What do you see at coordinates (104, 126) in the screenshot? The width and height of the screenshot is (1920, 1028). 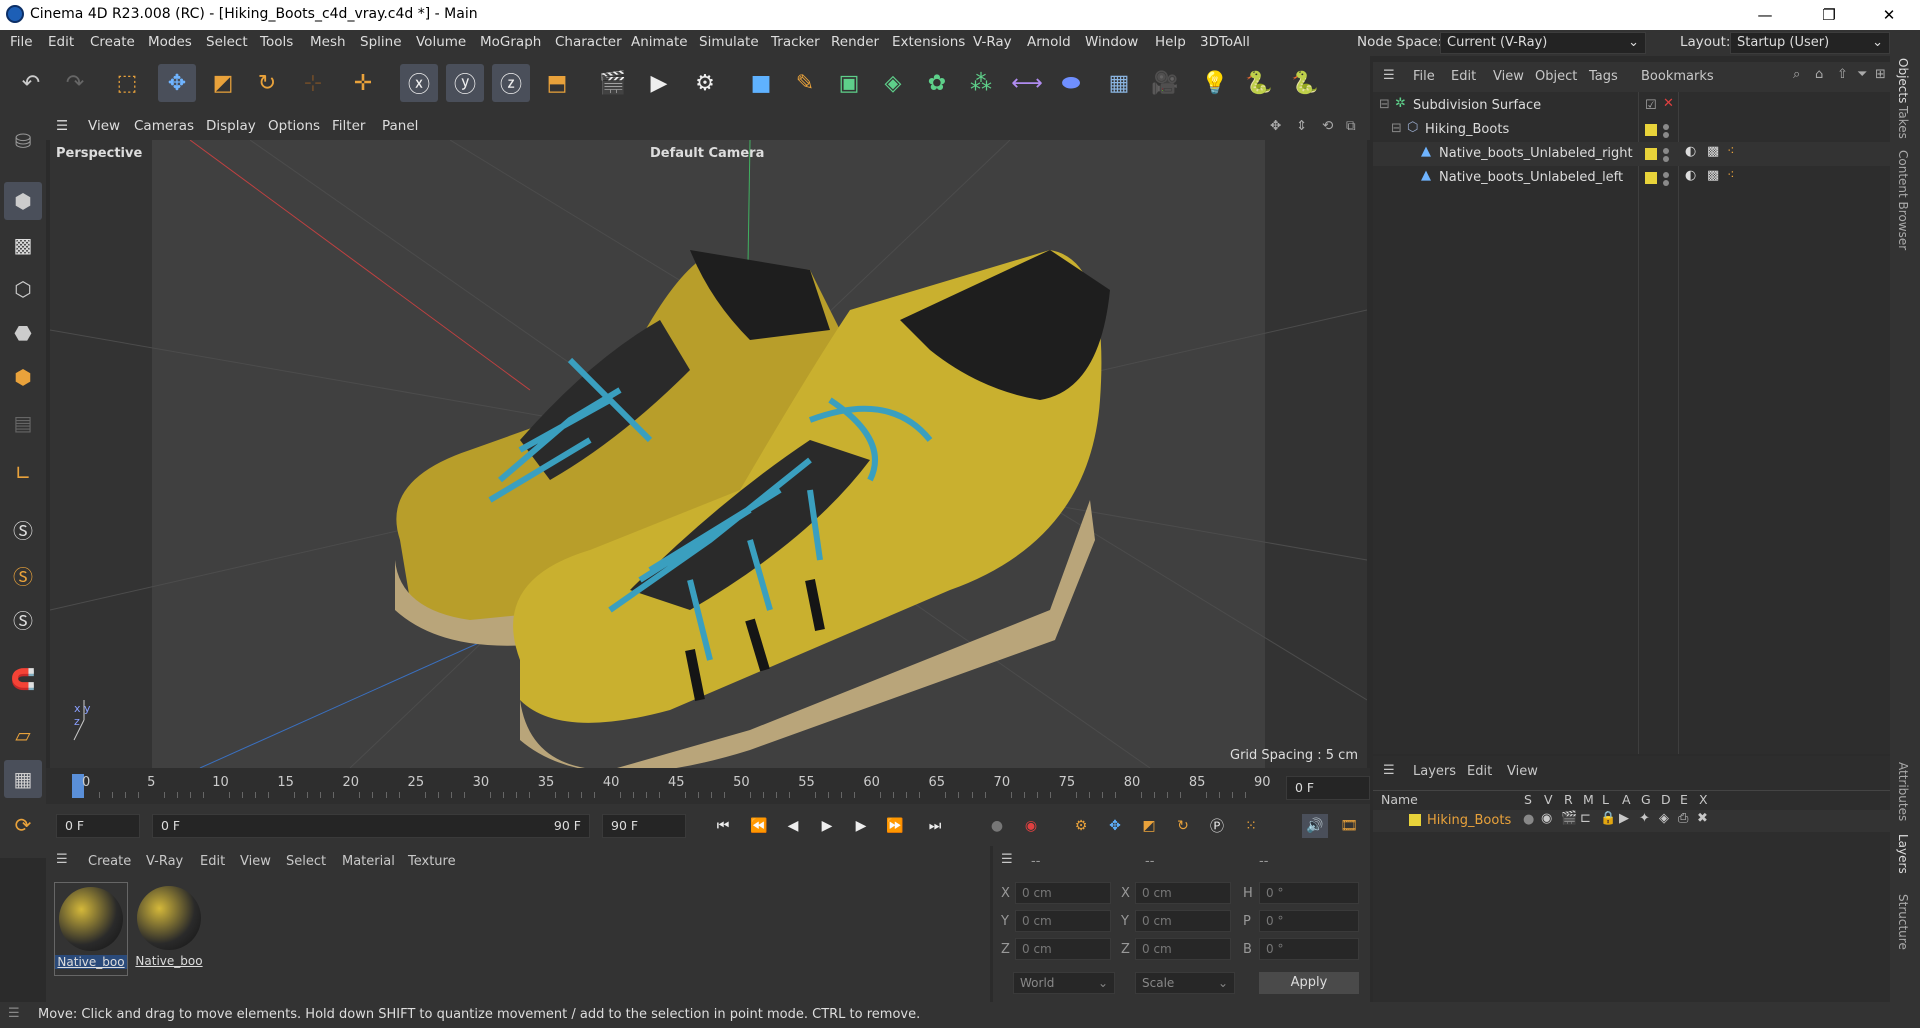 I see `viewport-menu-view: View` at bounding box center [104, 126].